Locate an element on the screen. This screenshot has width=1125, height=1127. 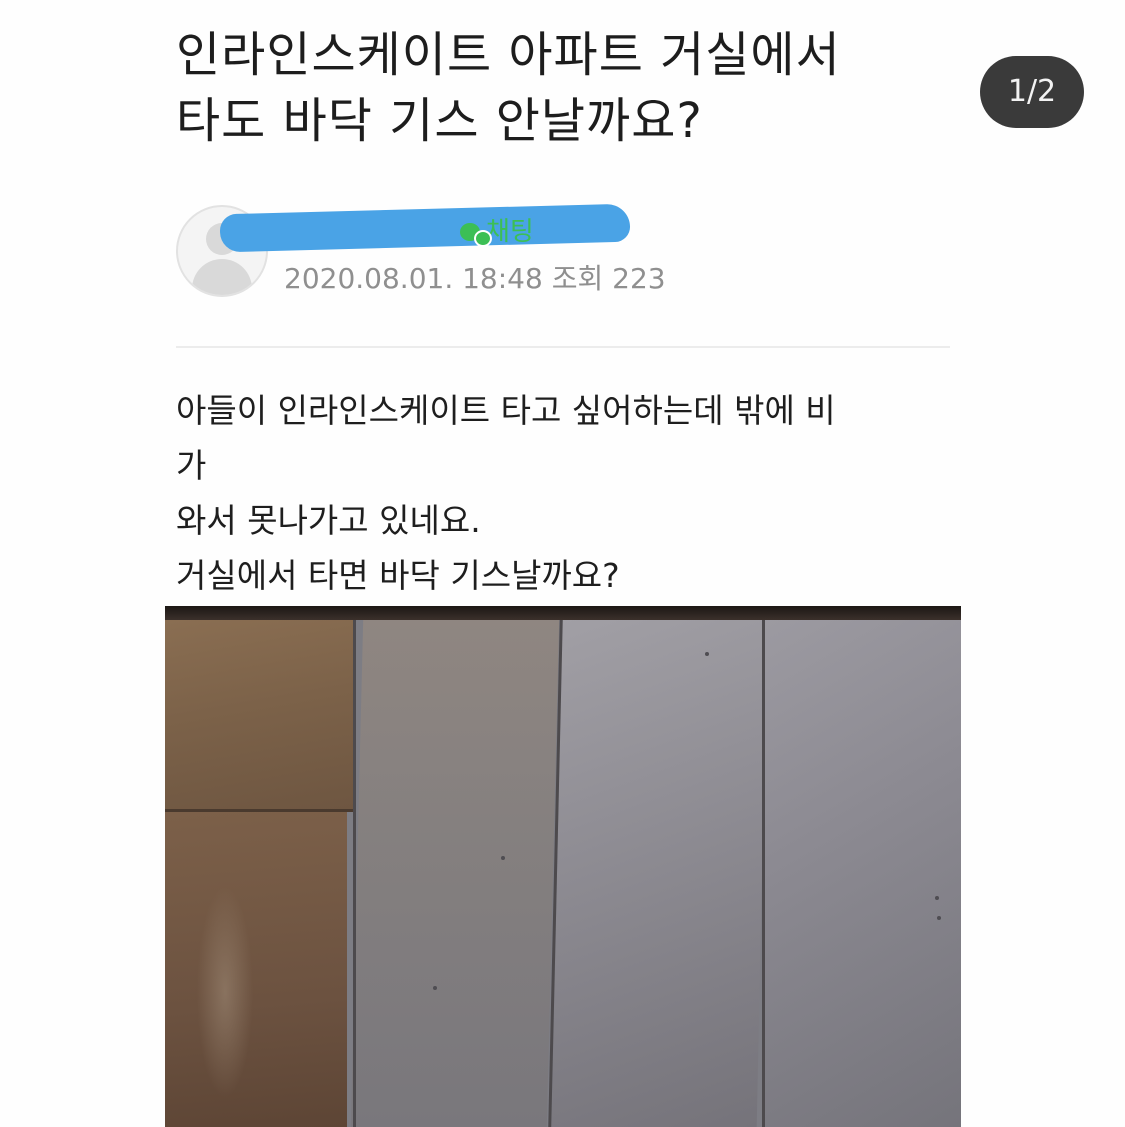
views-count: 223 is located at coordinates (639, 278).